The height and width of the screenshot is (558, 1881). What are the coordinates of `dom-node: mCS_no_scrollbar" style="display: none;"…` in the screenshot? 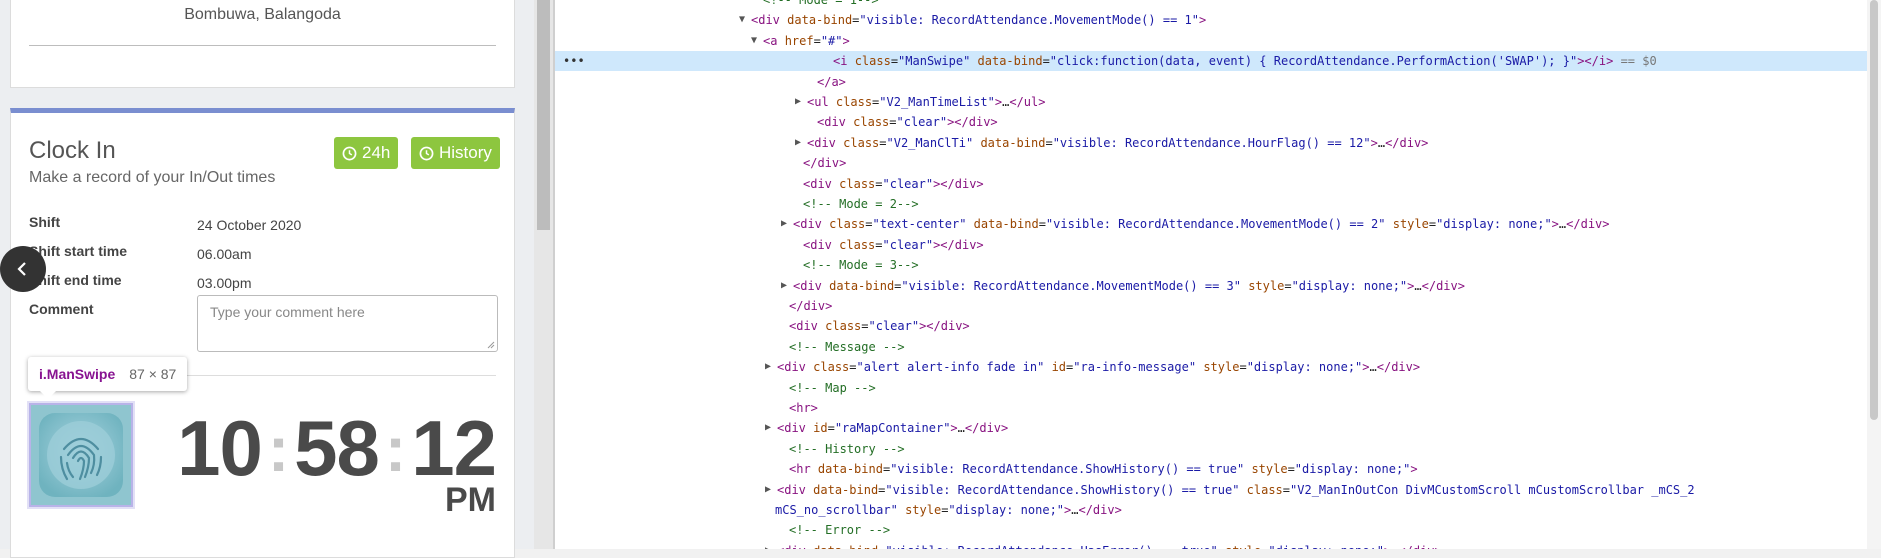 It's located at (1211, 510).